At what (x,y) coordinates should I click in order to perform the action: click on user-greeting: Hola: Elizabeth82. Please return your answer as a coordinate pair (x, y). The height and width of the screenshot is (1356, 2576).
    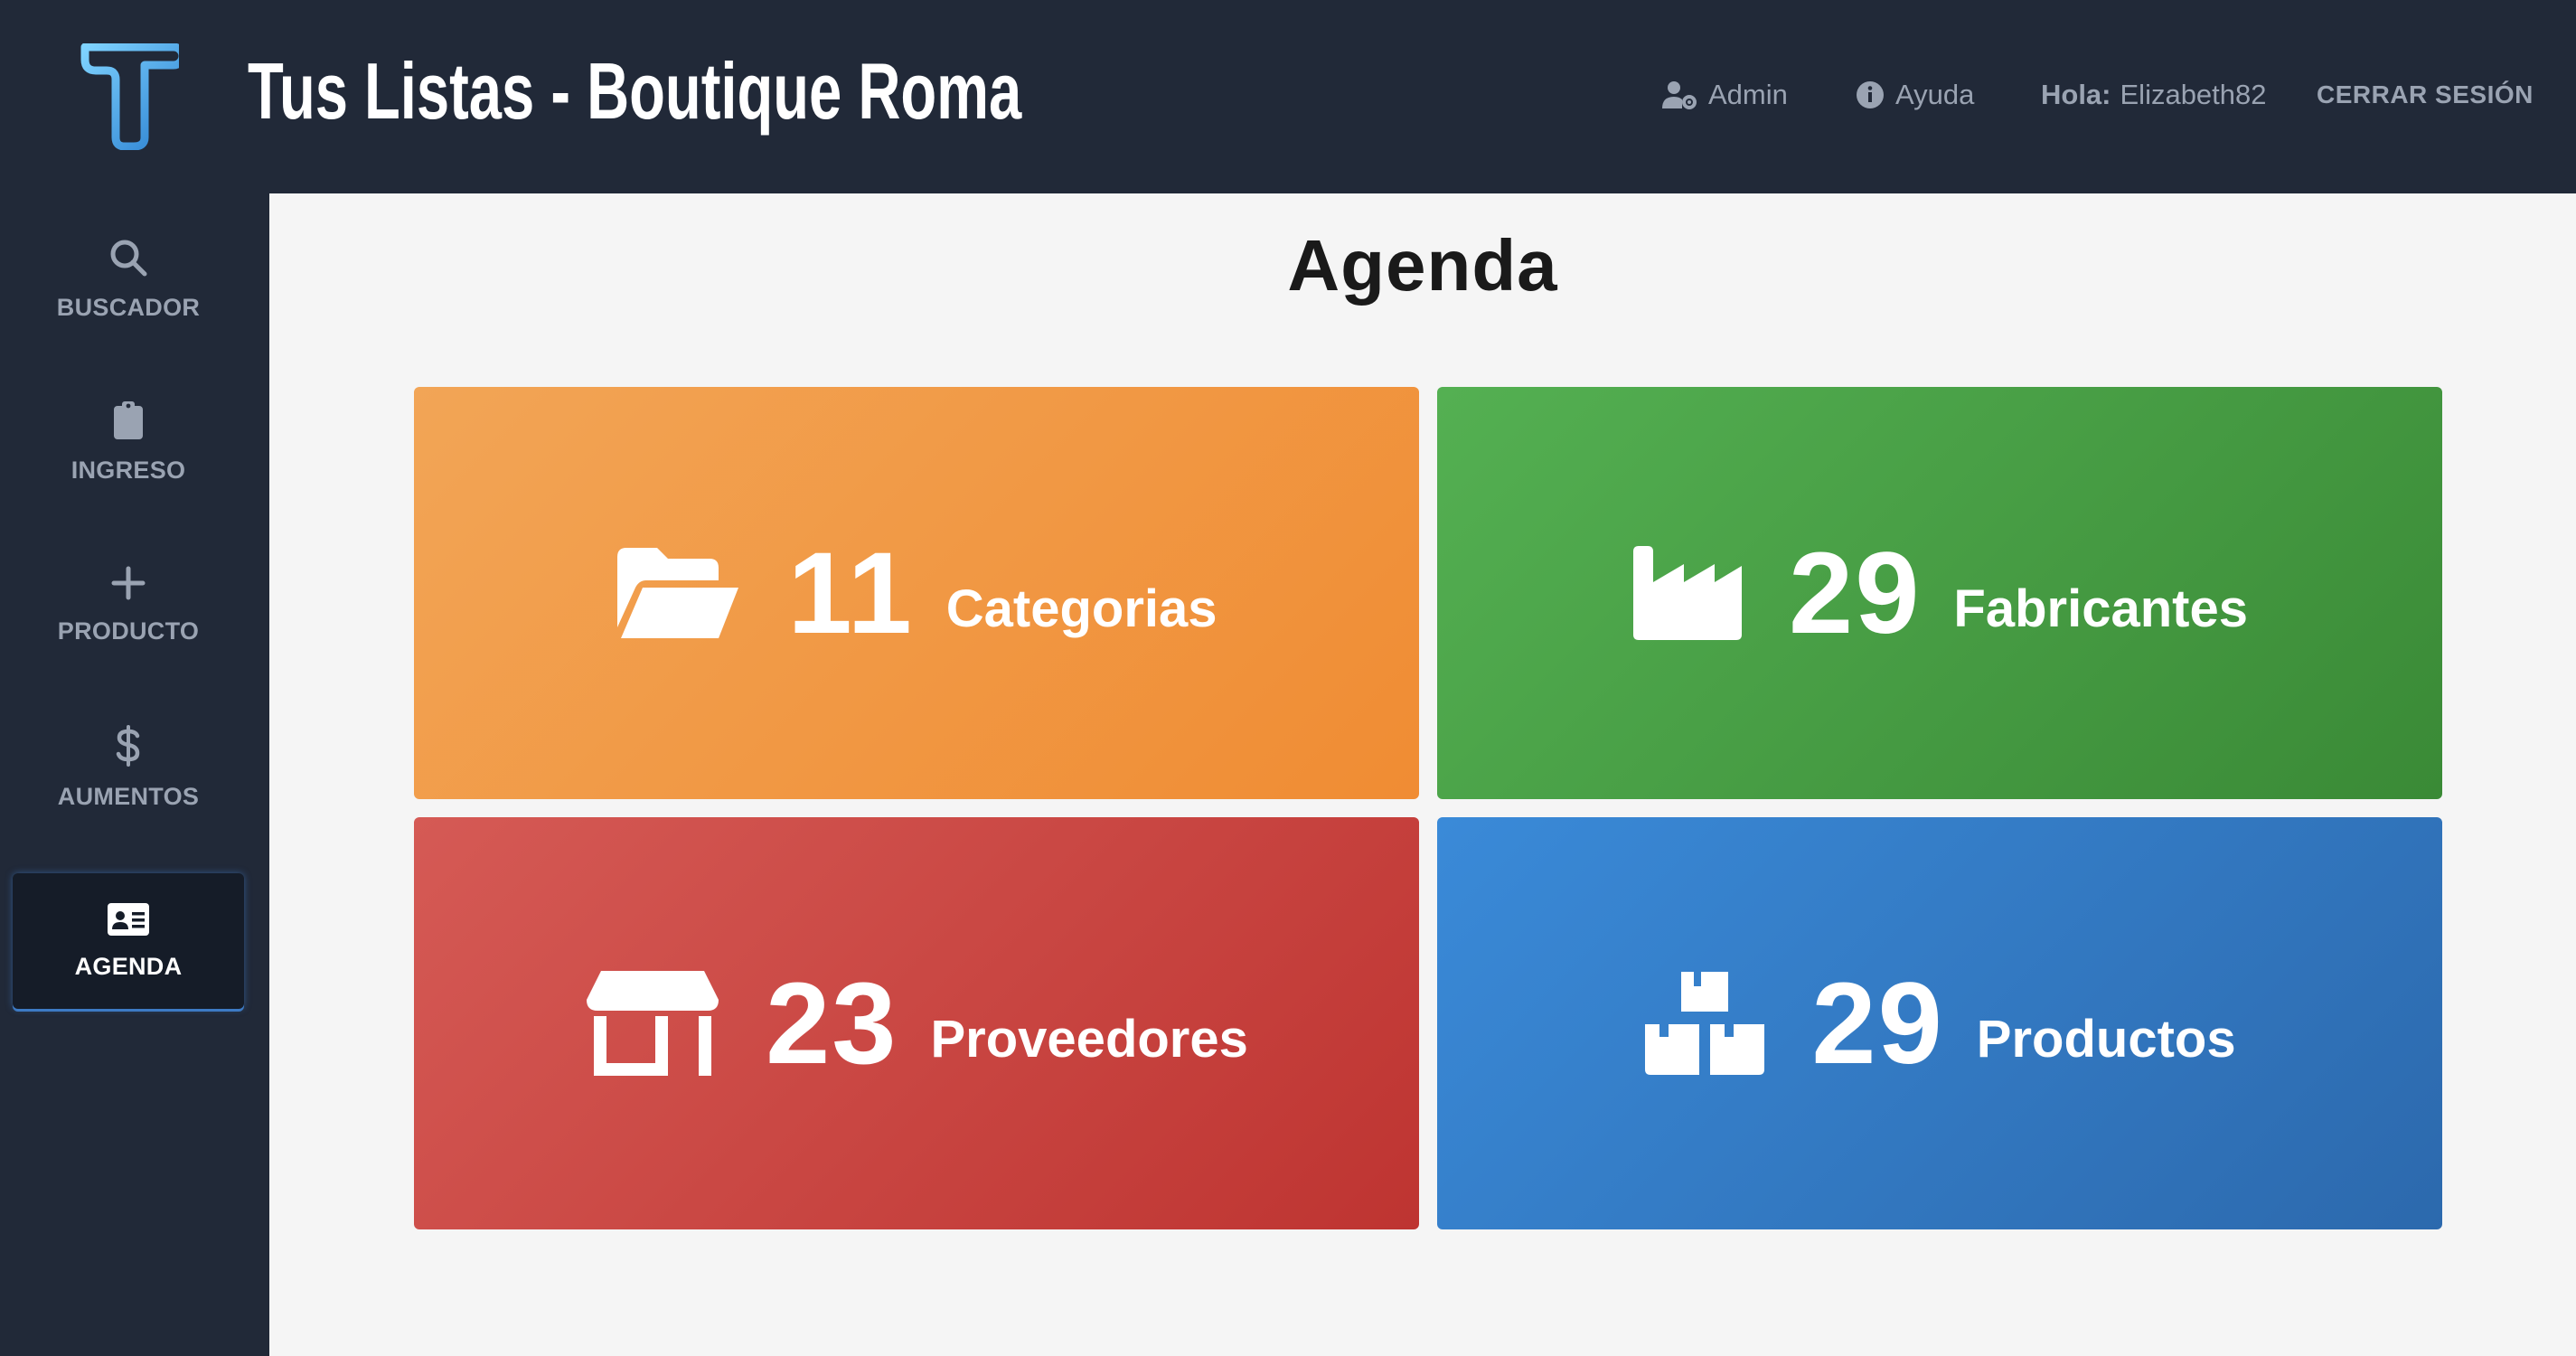
    Looking at the image, I should click on (2154, 95).